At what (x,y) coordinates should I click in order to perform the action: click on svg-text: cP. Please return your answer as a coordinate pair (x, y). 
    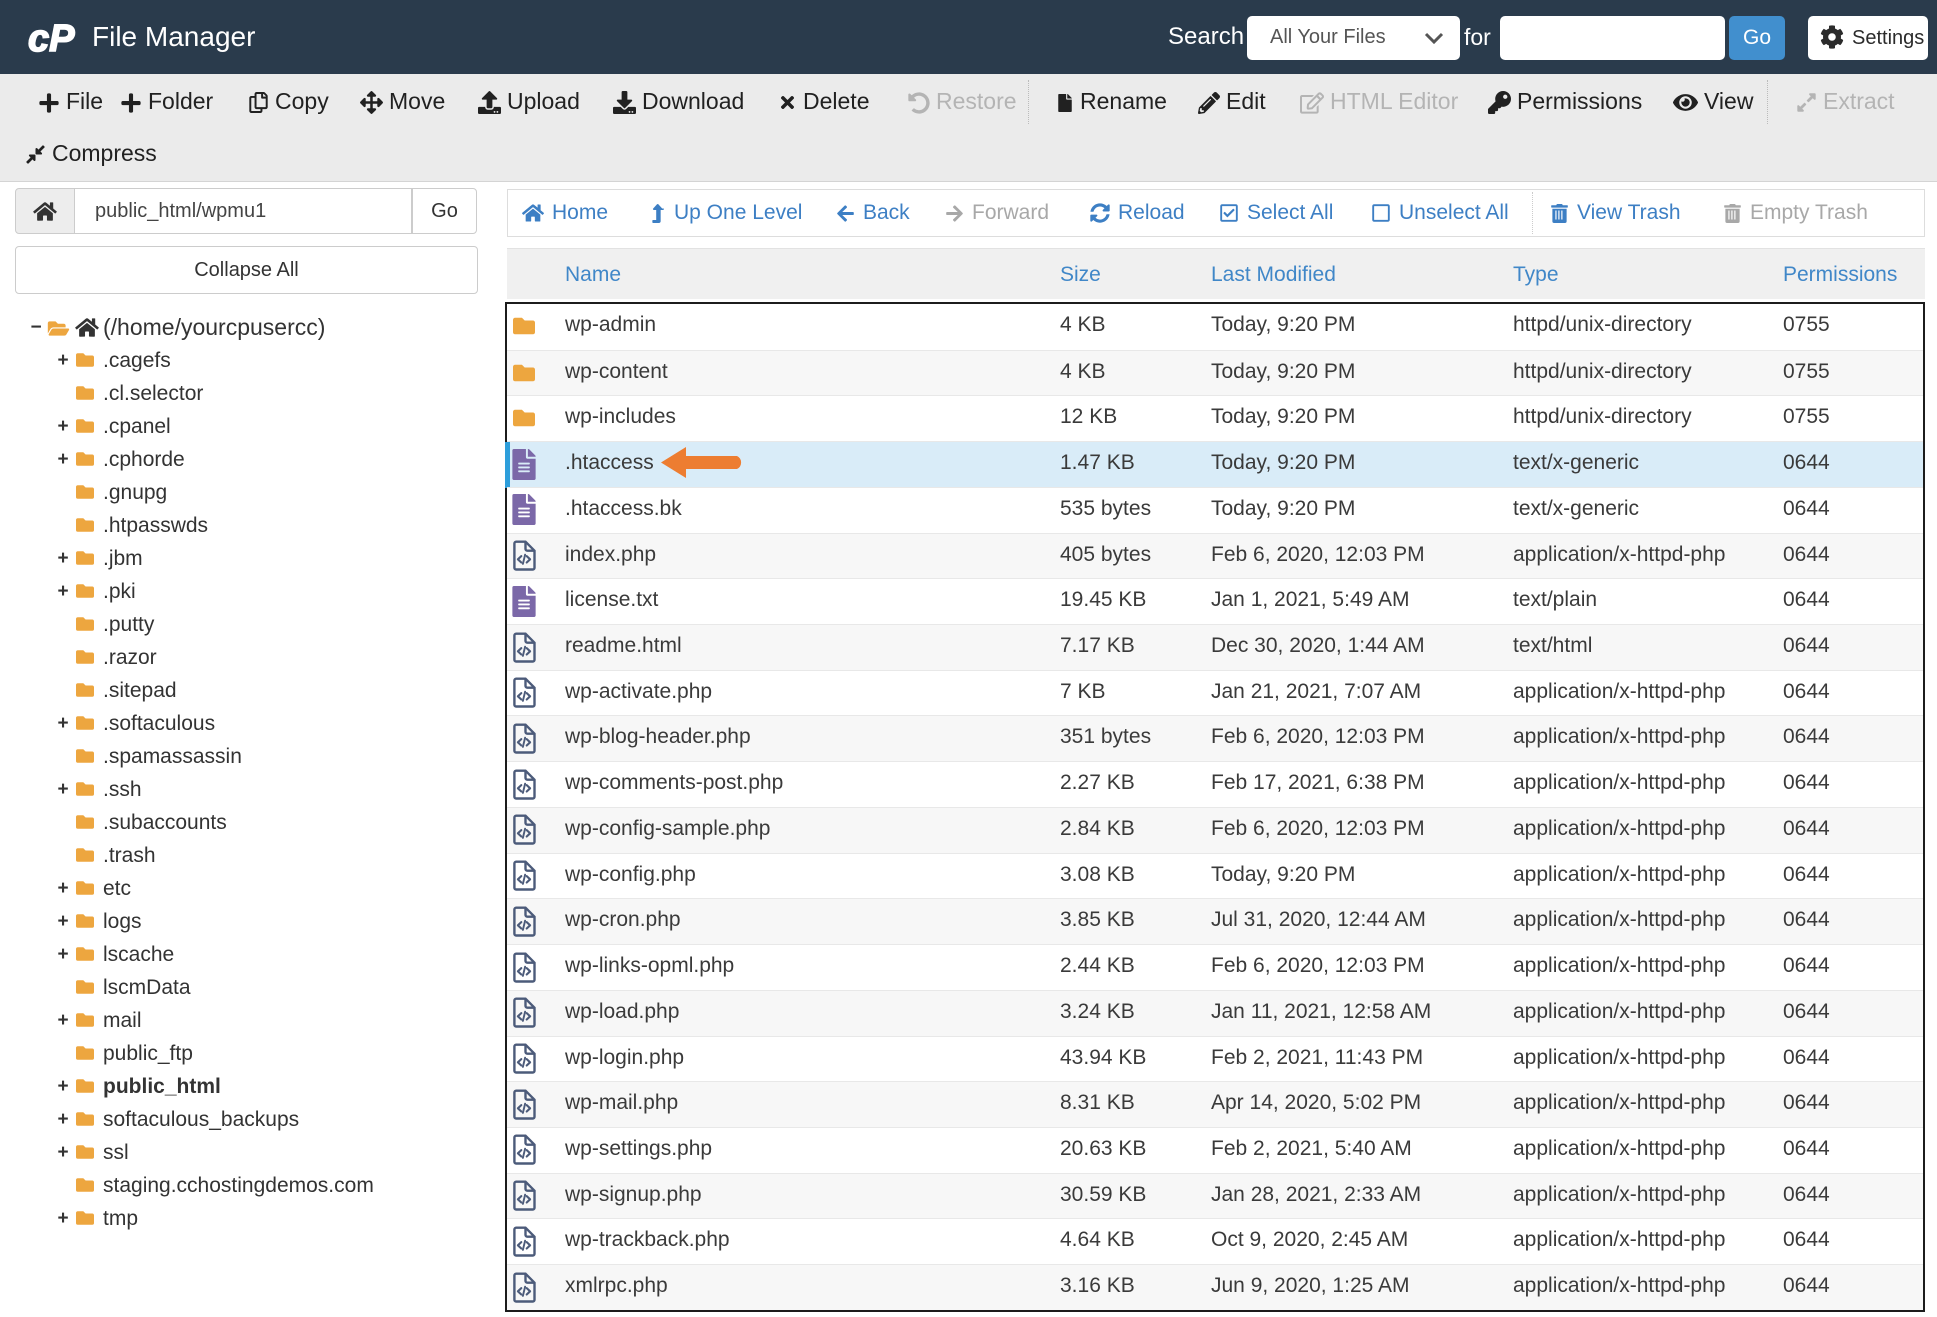
    Looking at the image, I should click on (51, 40).